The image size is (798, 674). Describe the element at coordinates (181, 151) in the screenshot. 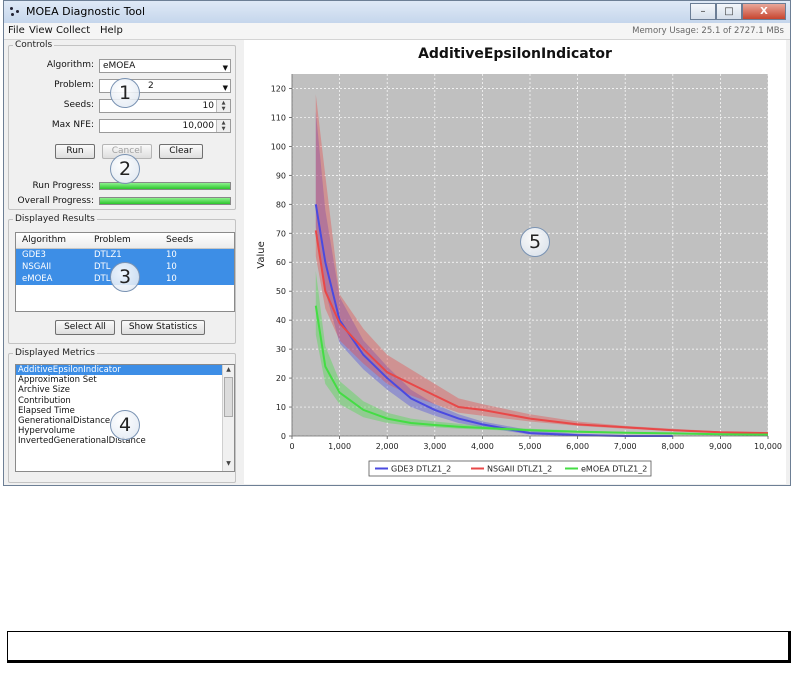

I see `clear-button: Clear` at that location.